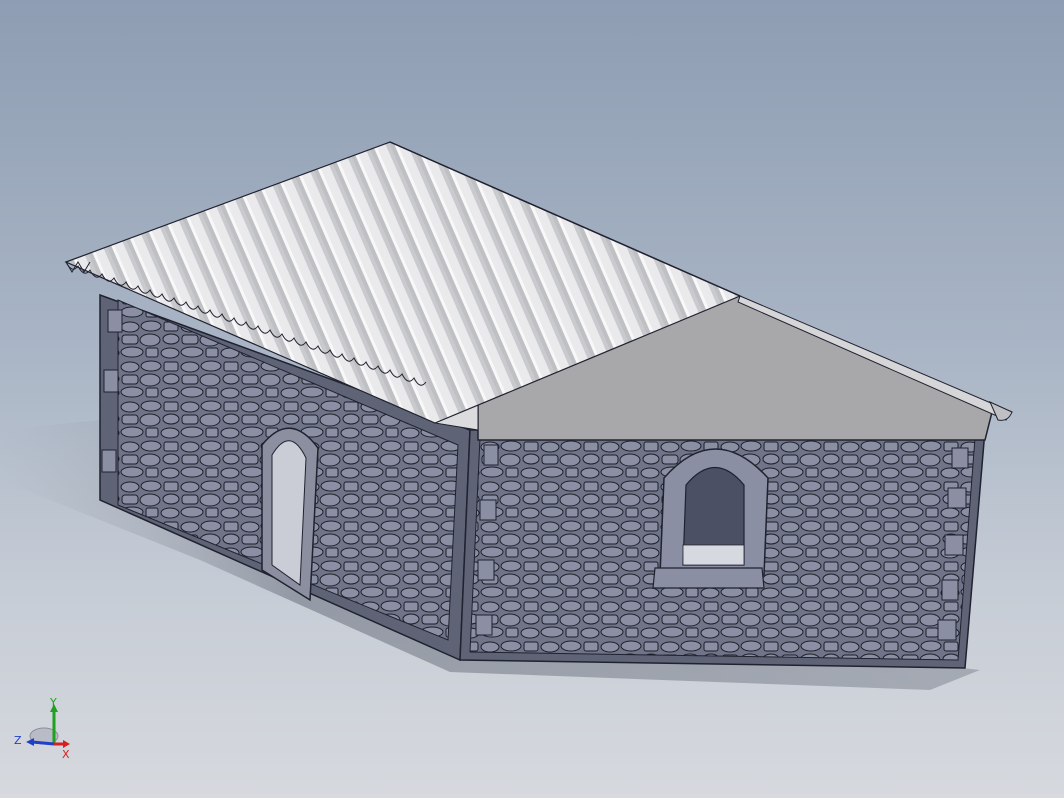  Describe the element at coordinates (289, 513) in the screenshot. I see `side-door-opening` at that location.